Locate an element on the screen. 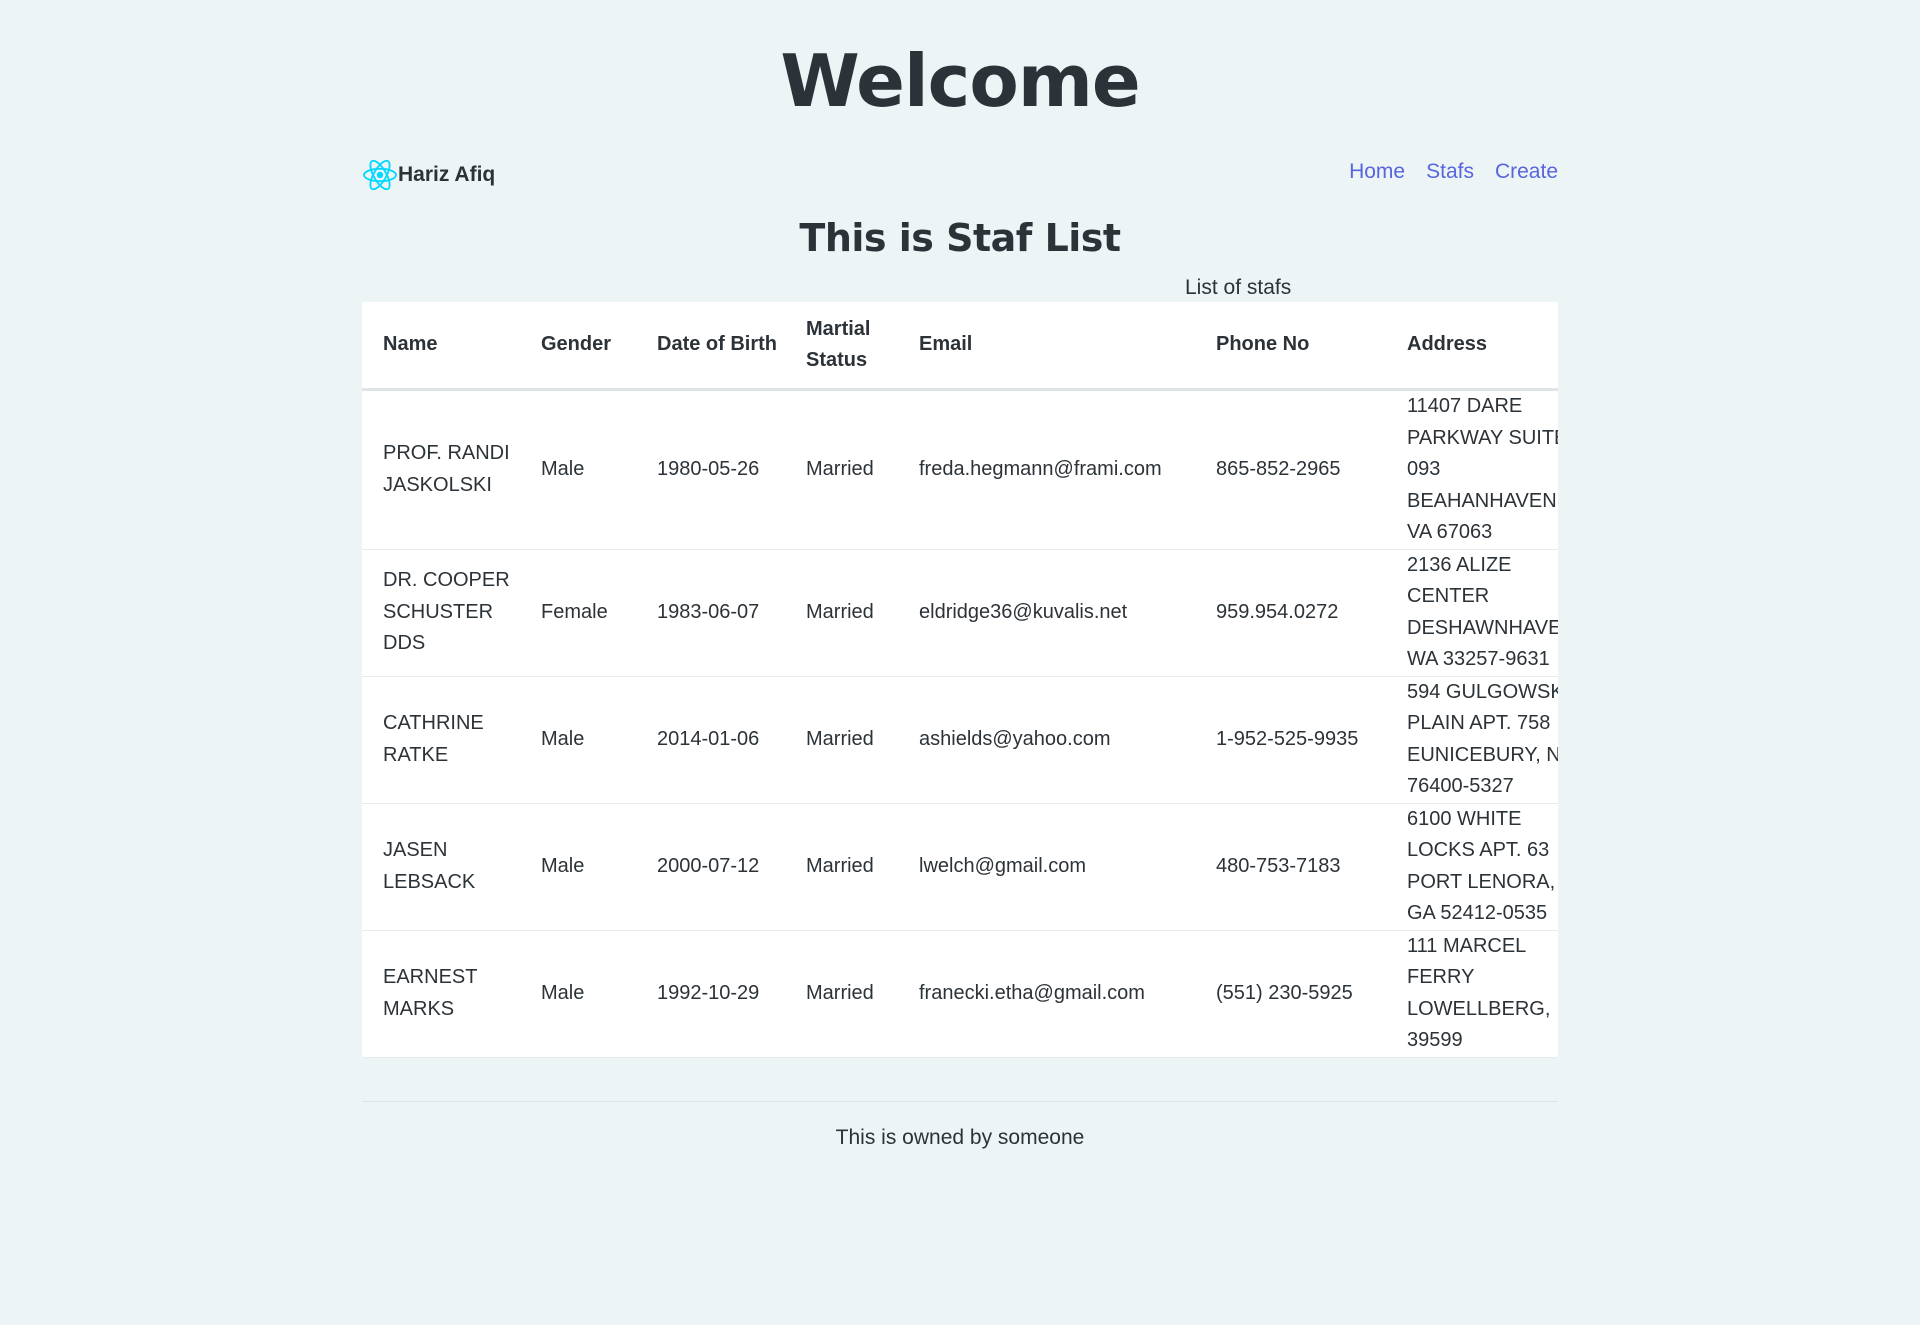 The height and width of the screenshot is (1325, 1920). cell-email: lwelch@gmail.com is located at coordinates (1046, 867).